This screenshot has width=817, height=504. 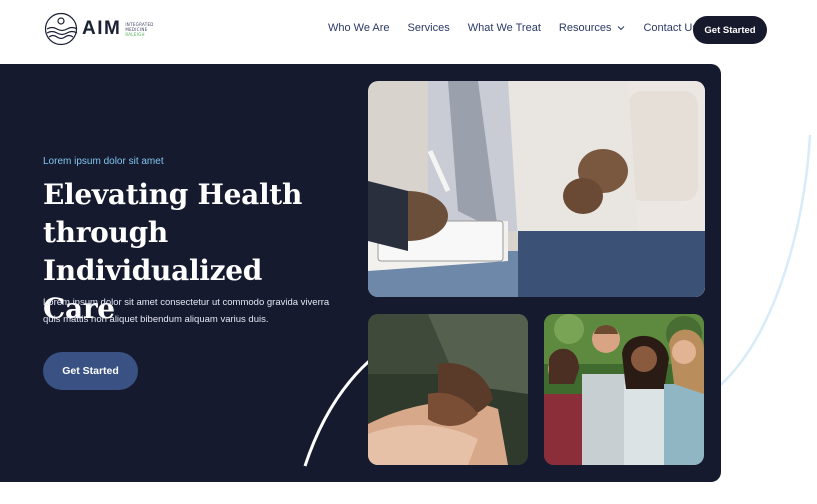 What do you see at coordinates (730, 30) in the screenshot?
I see `header-get-started-button: Get Started` at bounding box center [730, 30].